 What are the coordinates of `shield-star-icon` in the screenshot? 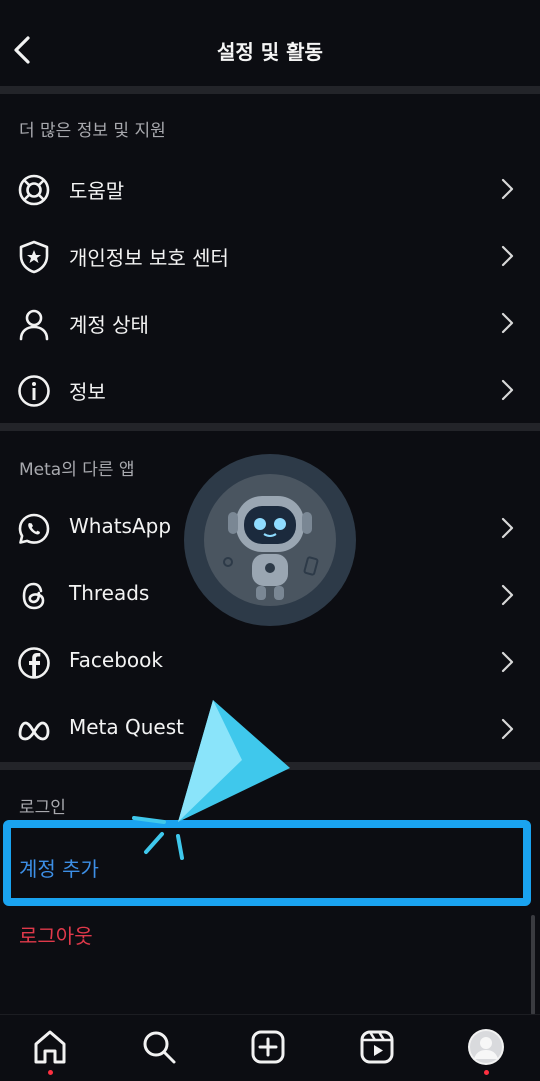 It's located at (34, 257).